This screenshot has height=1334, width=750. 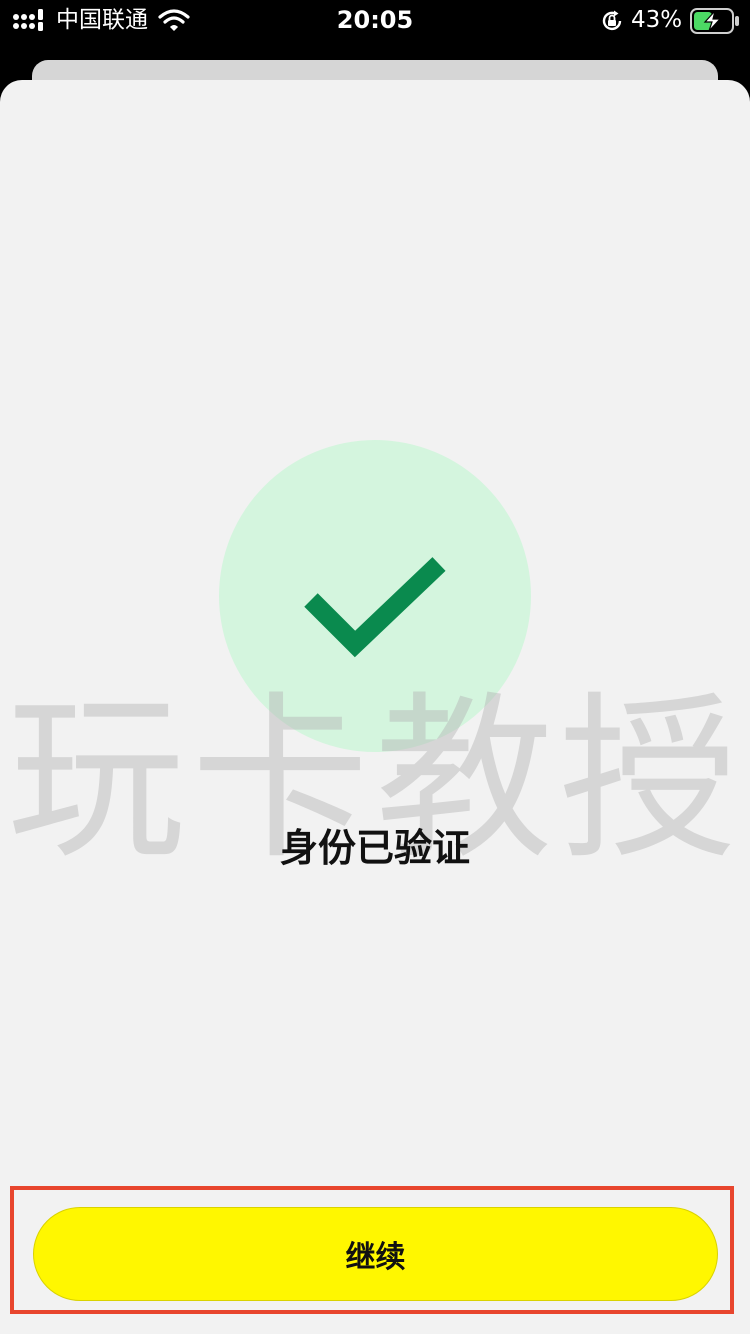 What do you see at coordinates (374, 848) in the screenshot?
I see `verification-title: 身份已验证` at bounding box center [374, 848].